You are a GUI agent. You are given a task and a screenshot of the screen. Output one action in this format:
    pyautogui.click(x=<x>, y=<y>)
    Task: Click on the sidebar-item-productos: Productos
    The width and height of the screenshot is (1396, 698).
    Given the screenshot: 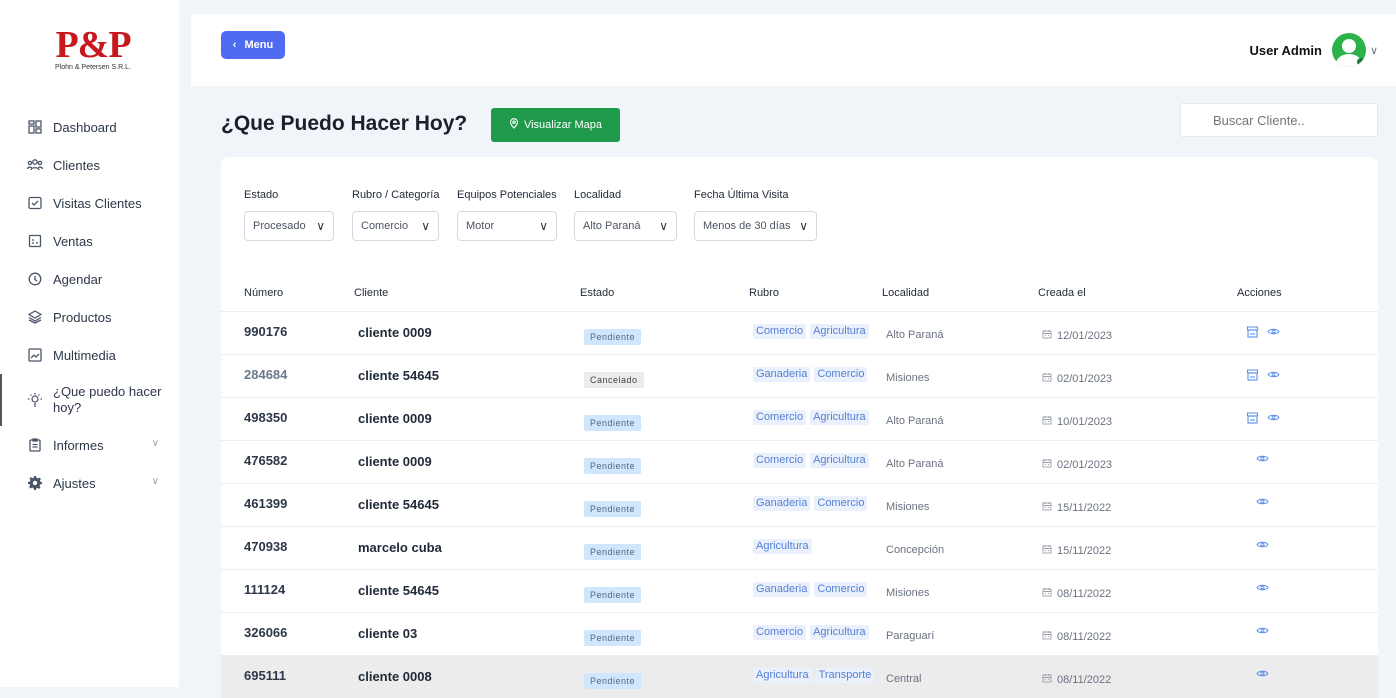 What is the action you would take?
    pyautogui.click(x=89, y=317)
    